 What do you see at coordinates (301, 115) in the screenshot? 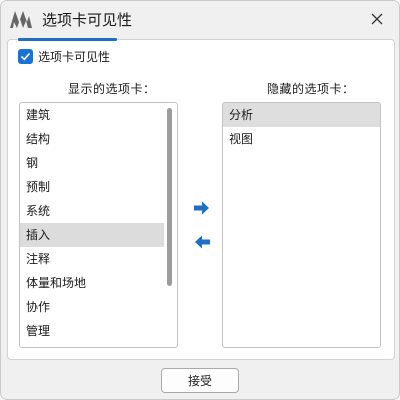
I see `list-item-selected: 分析` at bounding box center [301, 115].